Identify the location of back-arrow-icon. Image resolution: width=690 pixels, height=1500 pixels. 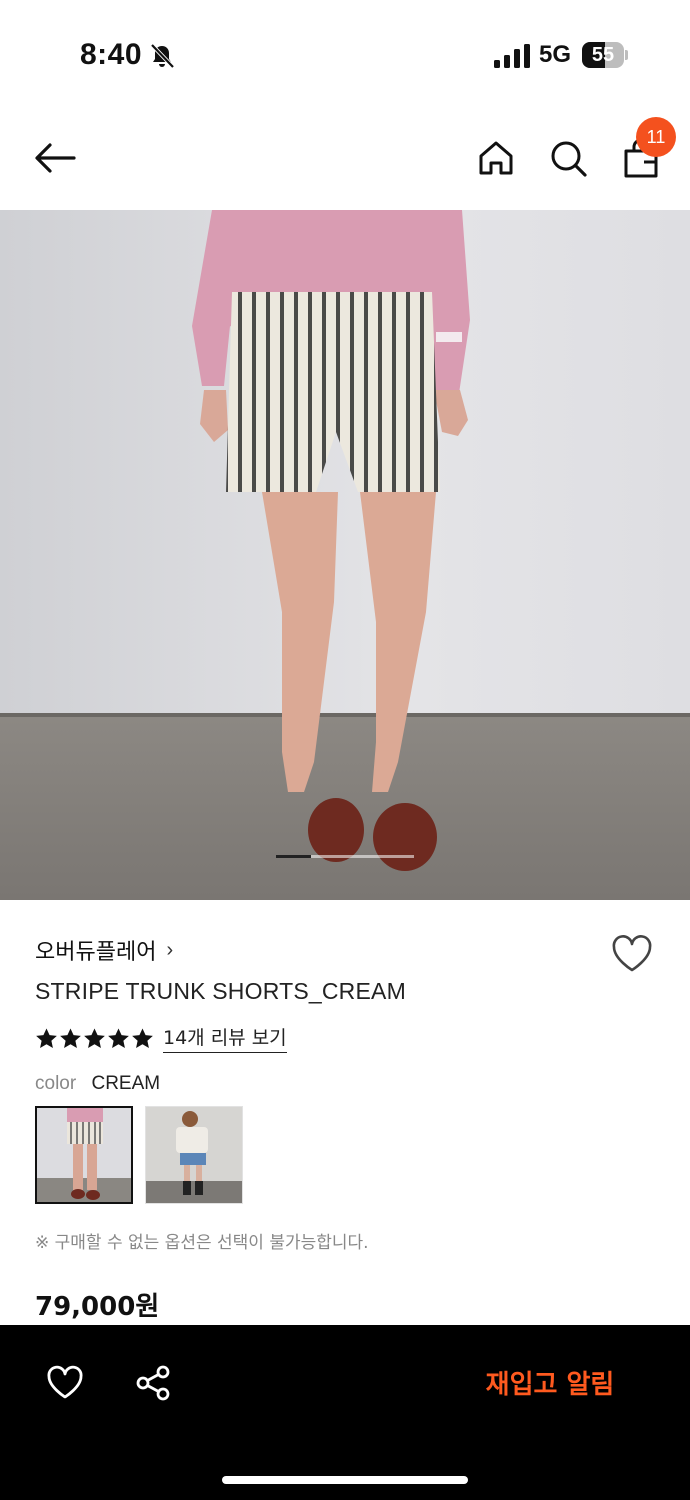
(55, 158).